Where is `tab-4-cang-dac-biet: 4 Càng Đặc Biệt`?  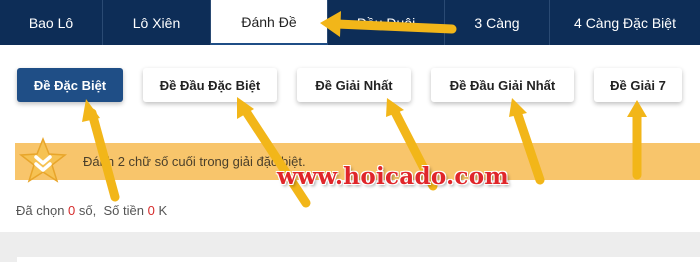 tab-4-cang-dac-biet: 4 Càng Đặc Biệt is located at coordinates (625, 22).